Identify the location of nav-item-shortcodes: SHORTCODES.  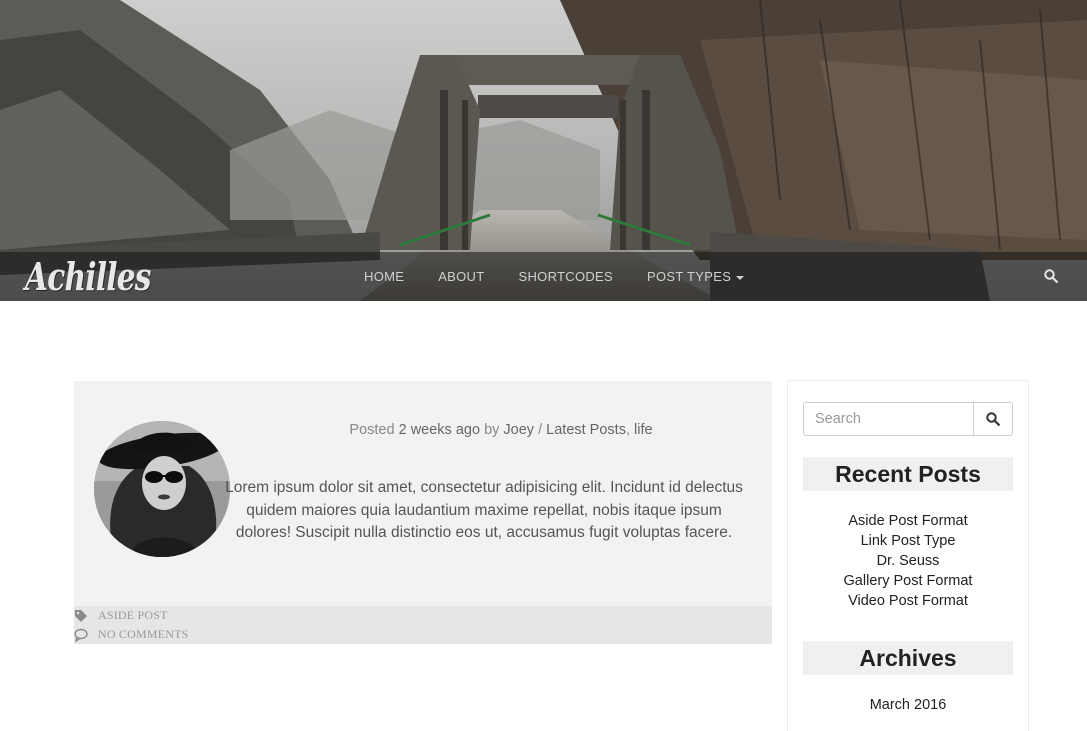
(566, 276).